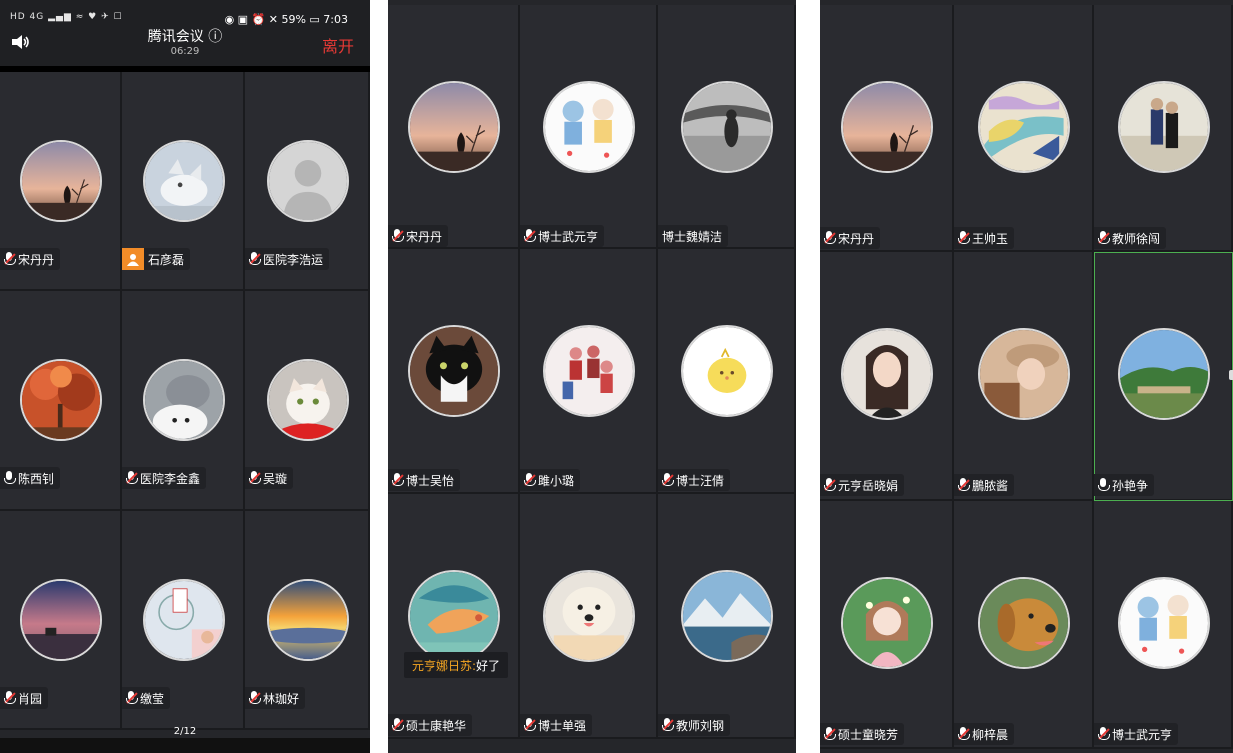 This screenshot has width=1233, height=753. I want to click on participant-name: 陈西钊, so click(36, 478).